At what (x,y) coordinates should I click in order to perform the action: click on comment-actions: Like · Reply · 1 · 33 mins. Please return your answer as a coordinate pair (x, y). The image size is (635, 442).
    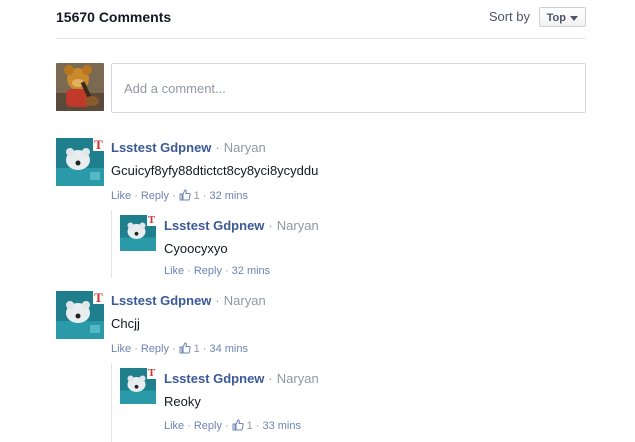
    Looking at the image, I should click on (232, 425).